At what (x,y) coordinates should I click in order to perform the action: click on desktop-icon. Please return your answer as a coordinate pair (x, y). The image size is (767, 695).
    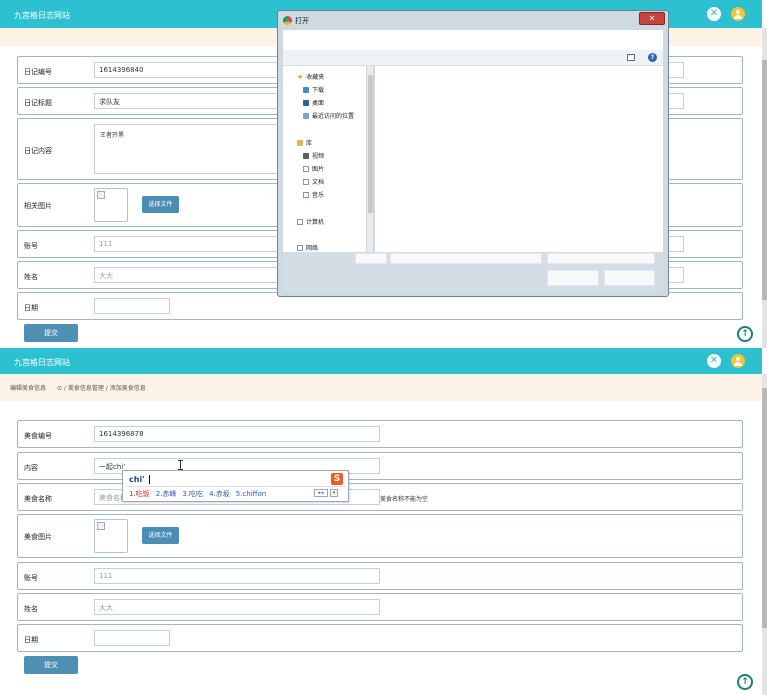
    Looking at the image, I should click on (306, 103).